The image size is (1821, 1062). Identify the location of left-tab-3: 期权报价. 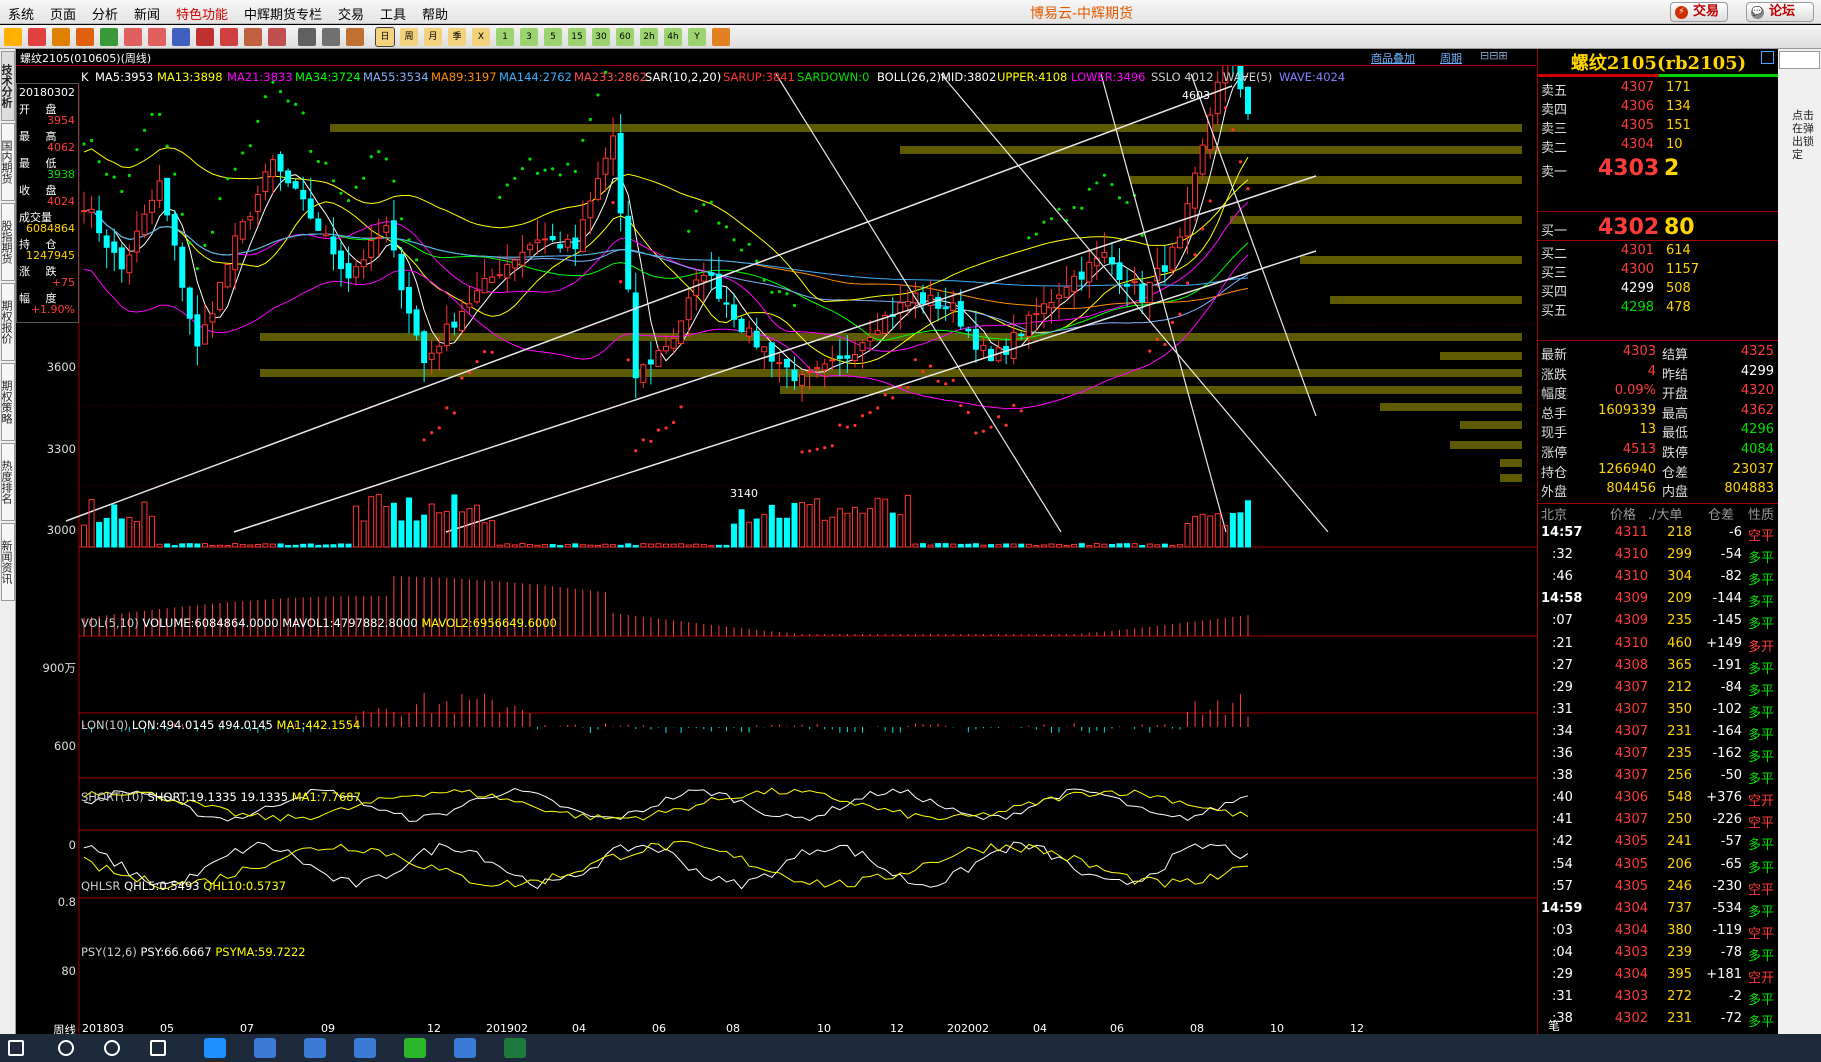
(7, 322).